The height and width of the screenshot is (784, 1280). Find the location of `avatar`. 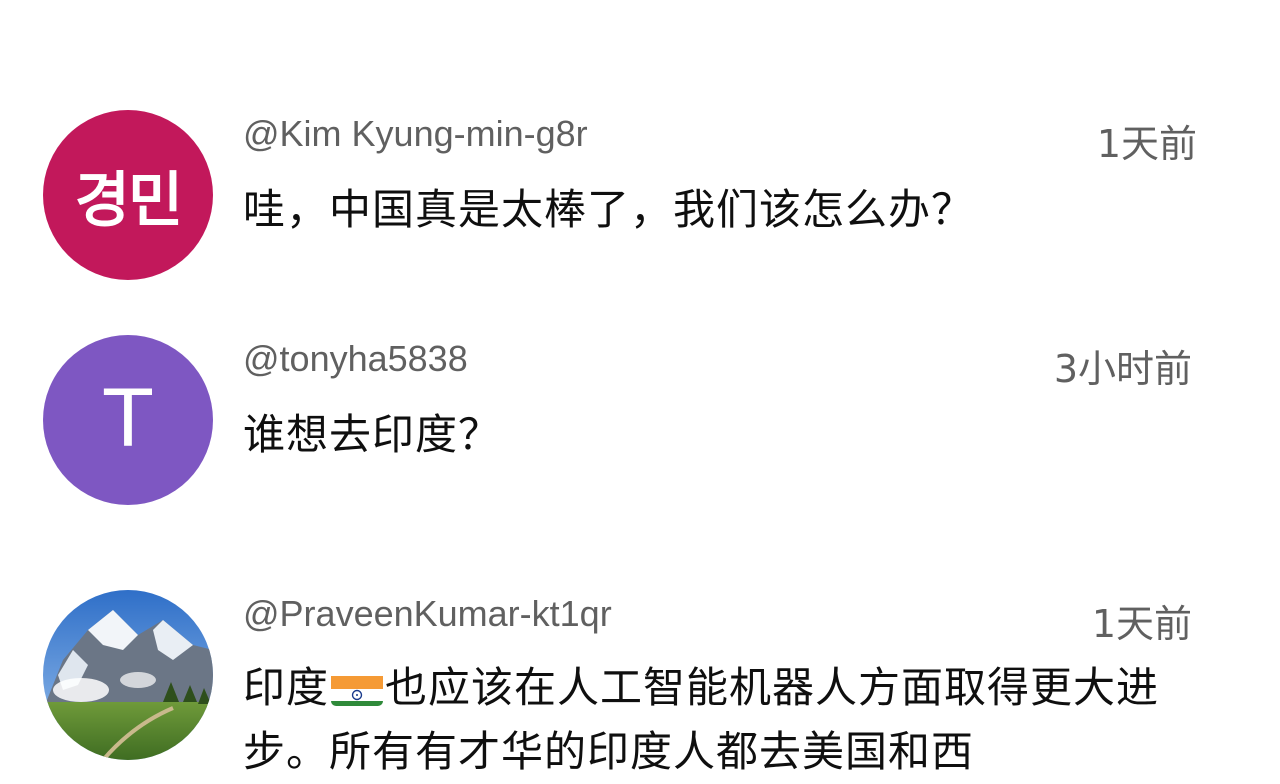

avatar is located at coordinates (128, 675).